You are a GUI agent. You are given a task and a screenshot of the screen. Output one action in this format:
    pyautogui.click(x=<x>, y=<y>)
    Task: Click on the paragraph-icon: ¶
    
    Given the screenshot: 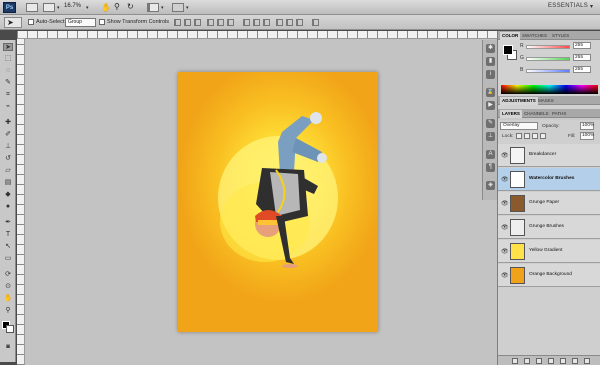 What is the action you would take?
    pyautogui.click(x=490, y=167)
    